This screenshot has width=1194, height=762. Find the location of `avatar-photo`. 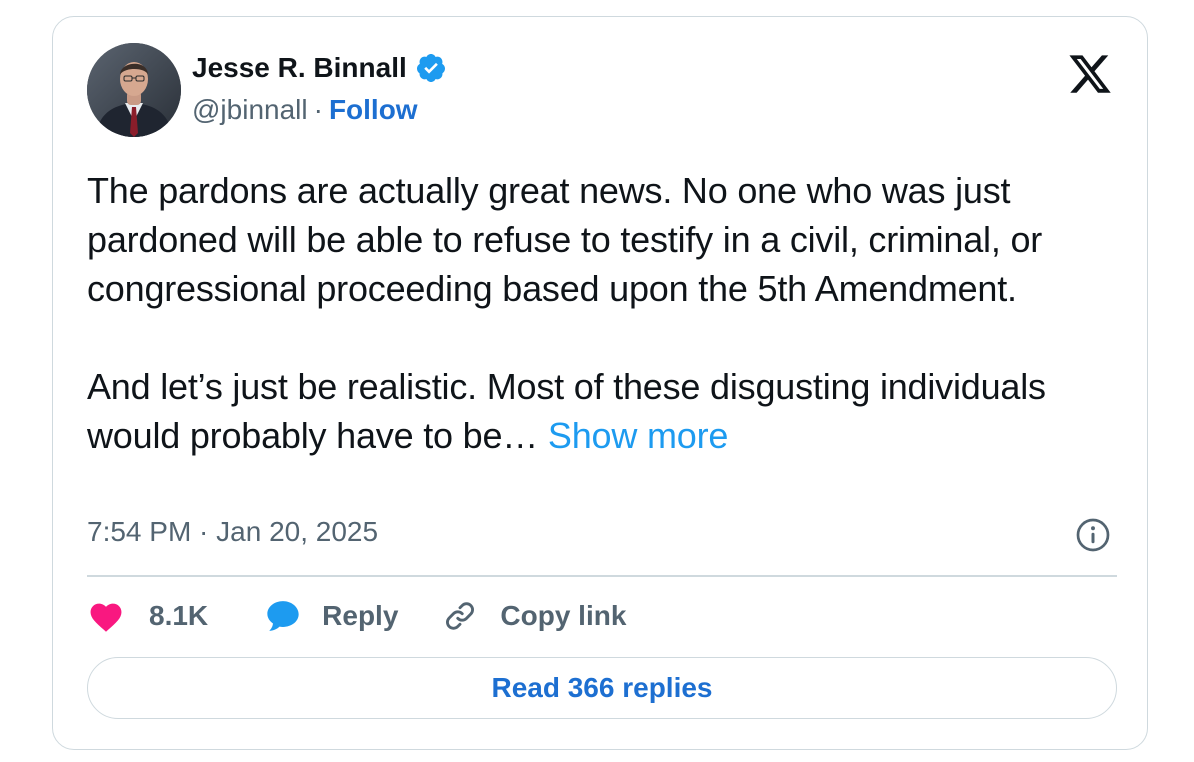

avatar-photo is located at coordinates (134, 90).